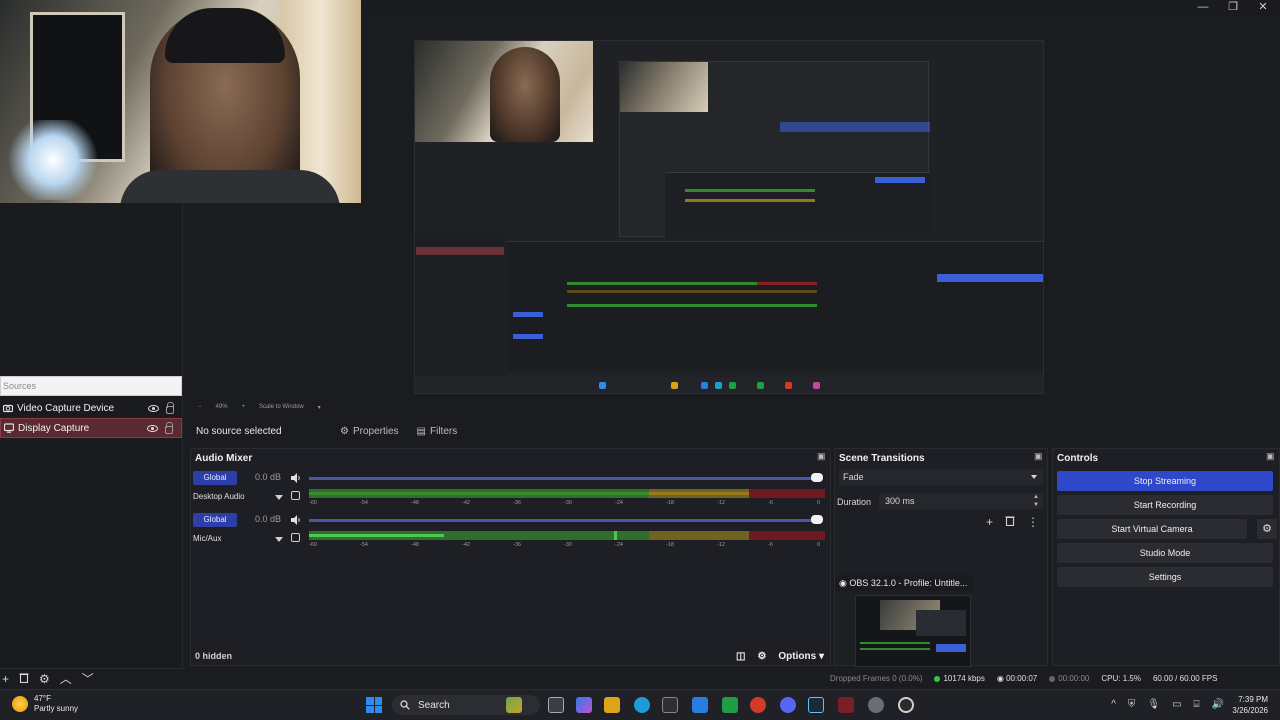 The image size is (1280, 720). I want to click on filters-button: ▤ Filters, so click(437, 431).